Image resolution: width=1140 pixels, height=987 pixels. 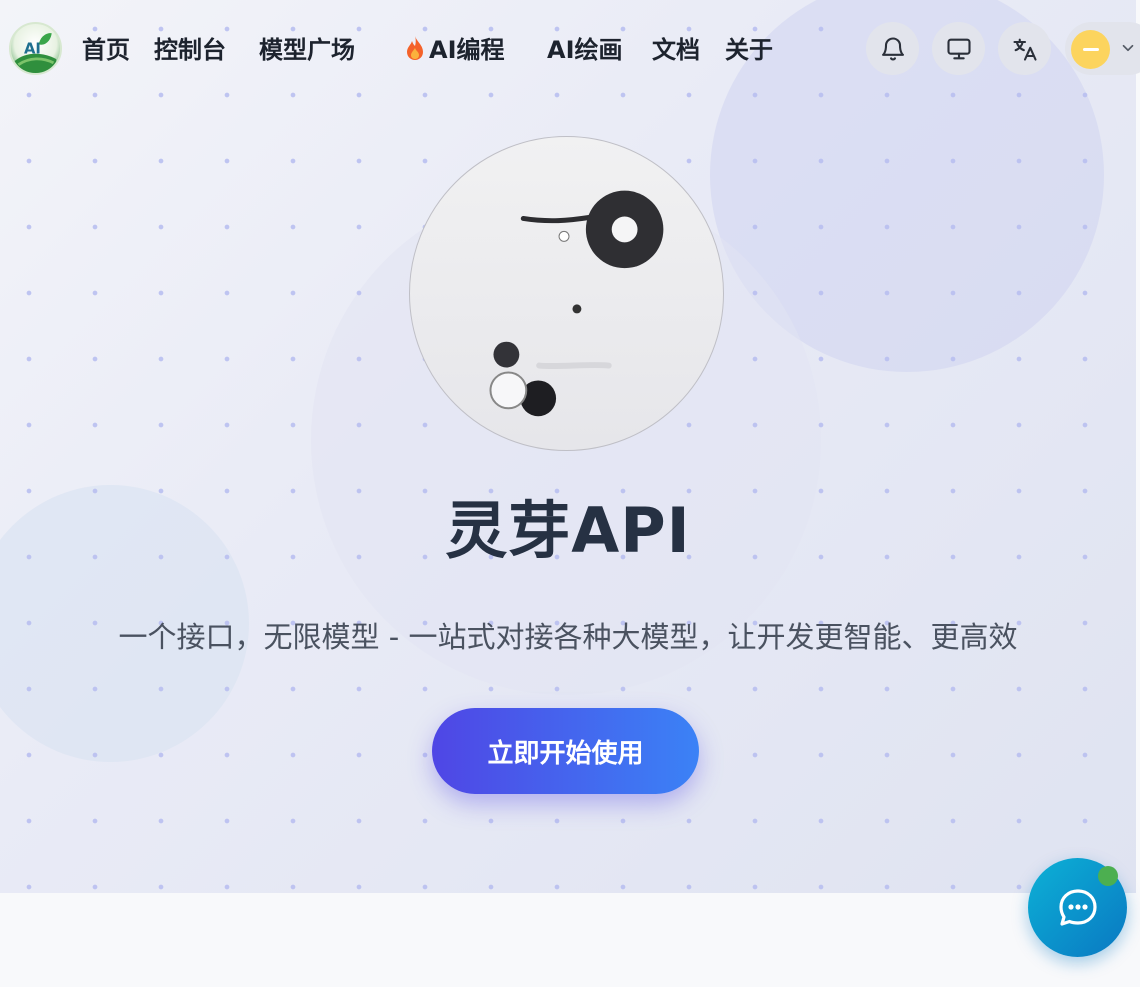 What do you see at coordinates (749, 50) in the screenshot?
I see `nav-about: 关于` at bounding box center [749, 50].